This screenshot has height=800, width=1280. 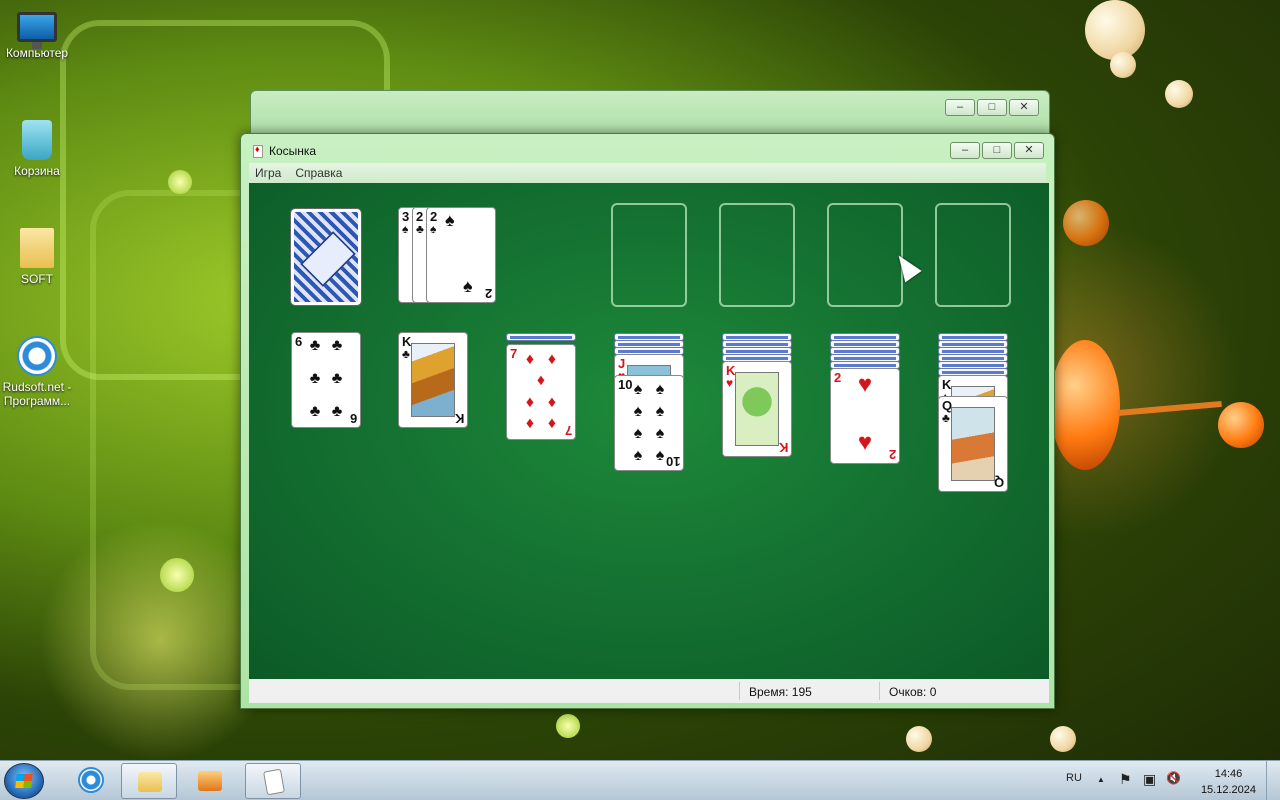 What do you see at coordinates (865, 416) in the screenshot?
I see `tableau-card: 2 ♥ ♥ 2` at bounding box center [865, 416].